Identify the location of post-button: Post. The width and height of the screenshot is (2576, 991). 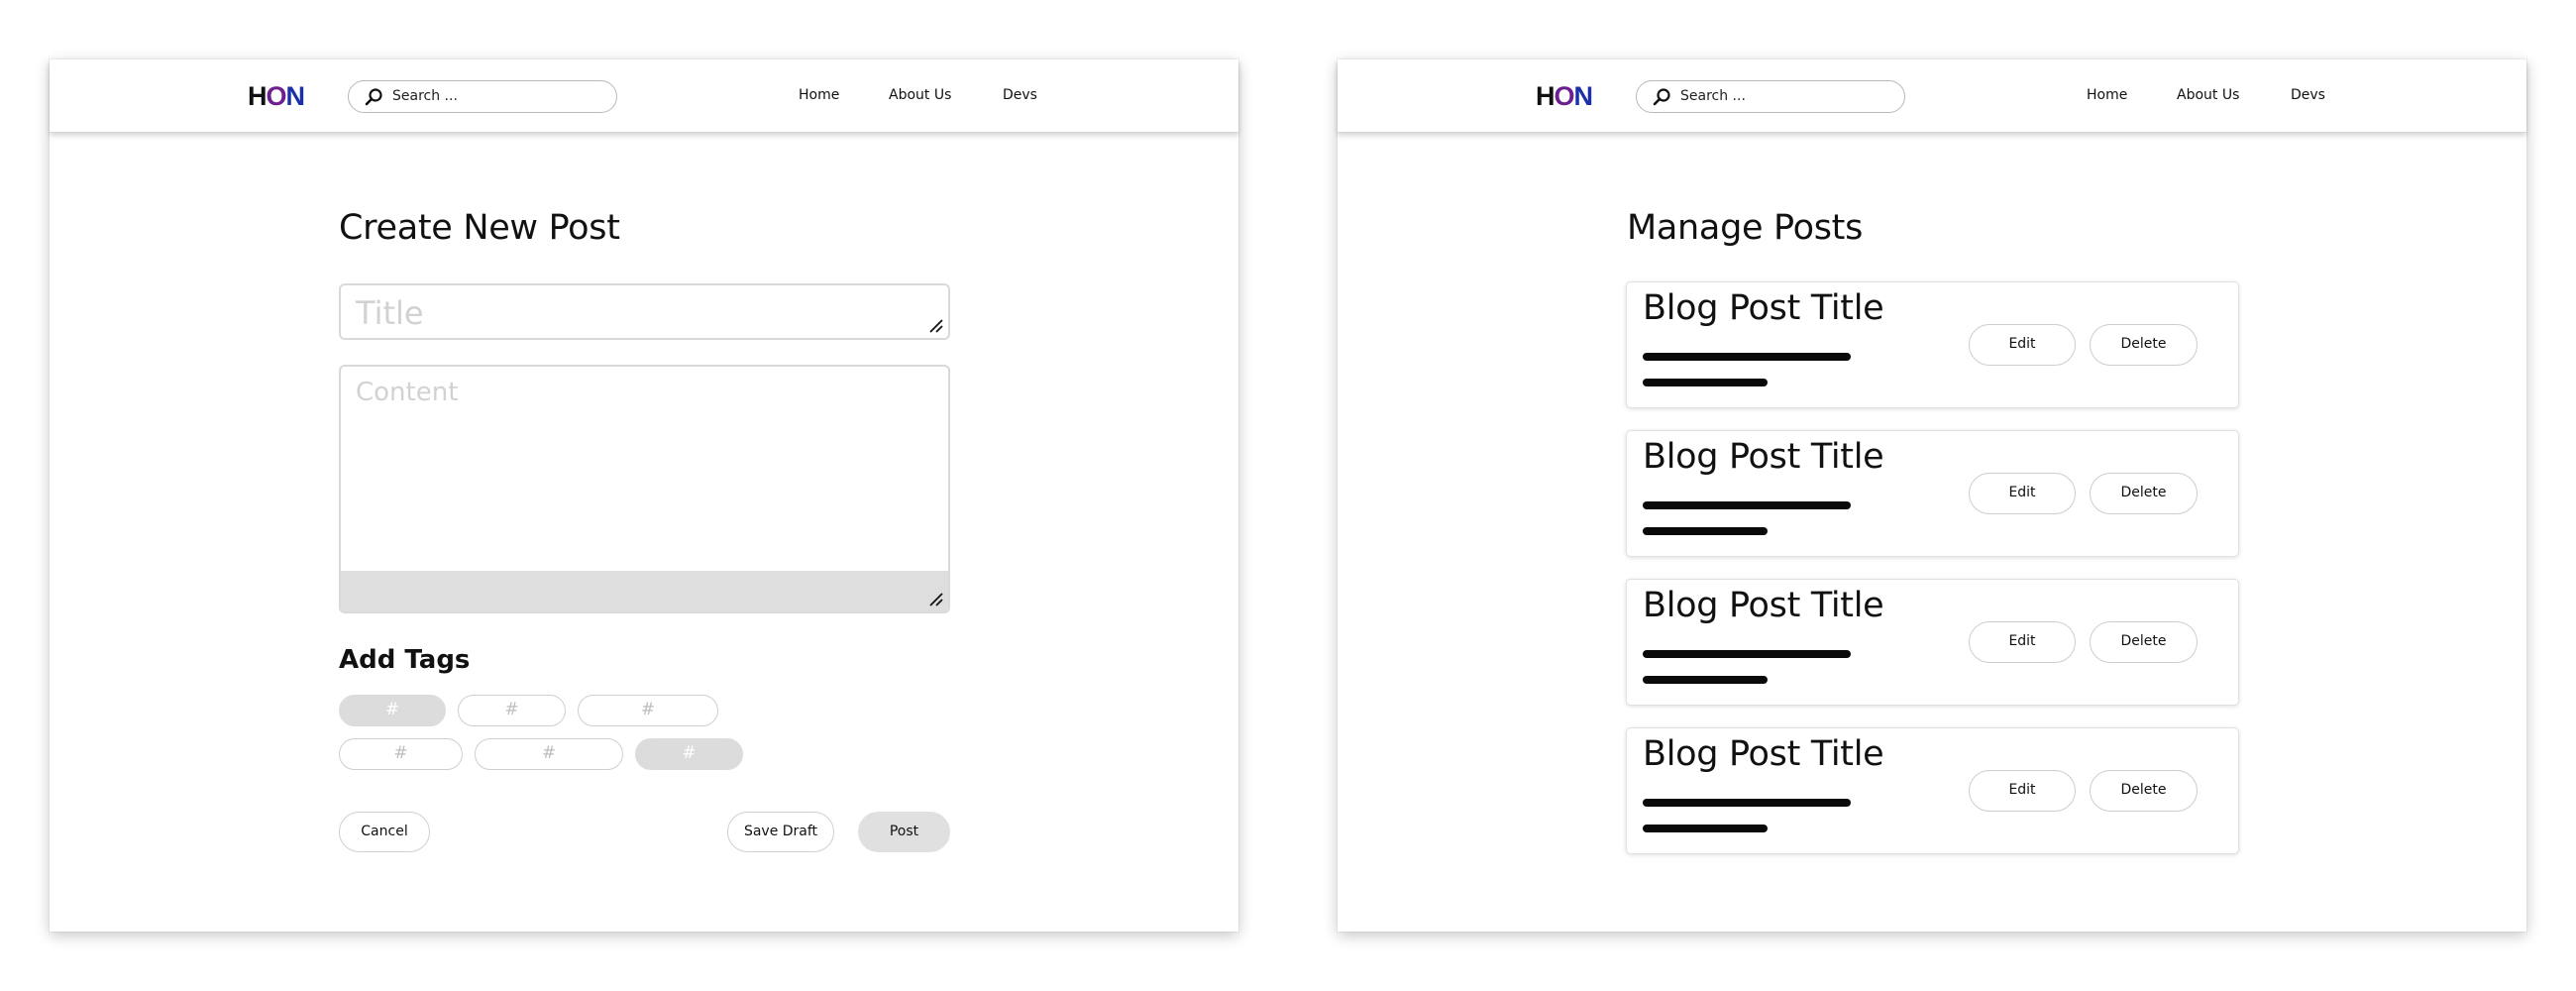
(904, 832).